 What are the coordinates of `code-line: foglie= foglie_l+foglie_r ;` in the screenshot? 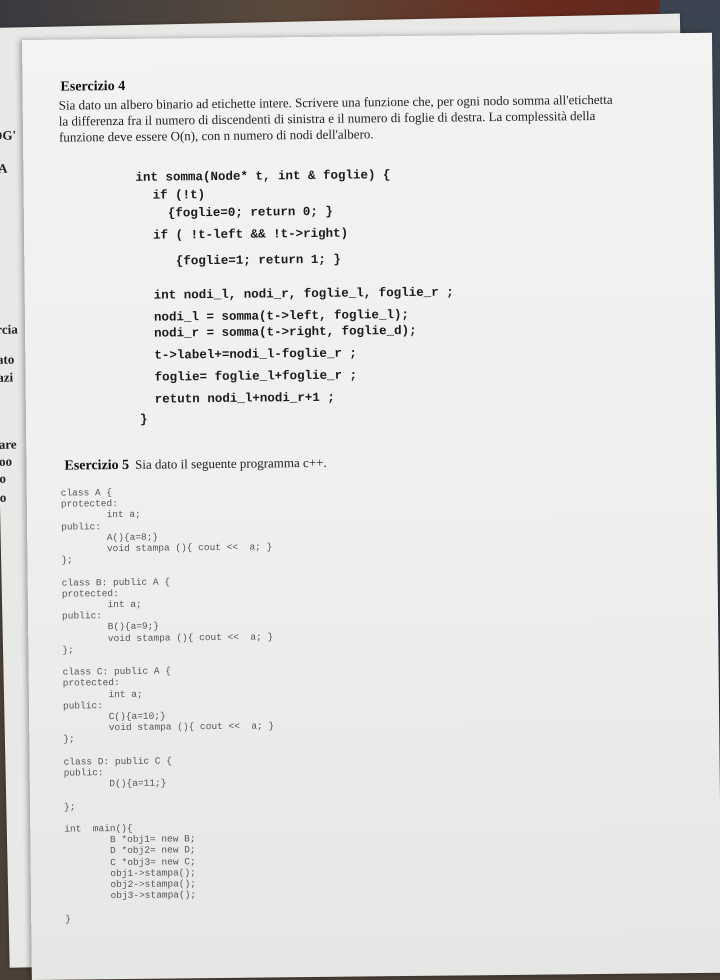 It's located at (248, 376).